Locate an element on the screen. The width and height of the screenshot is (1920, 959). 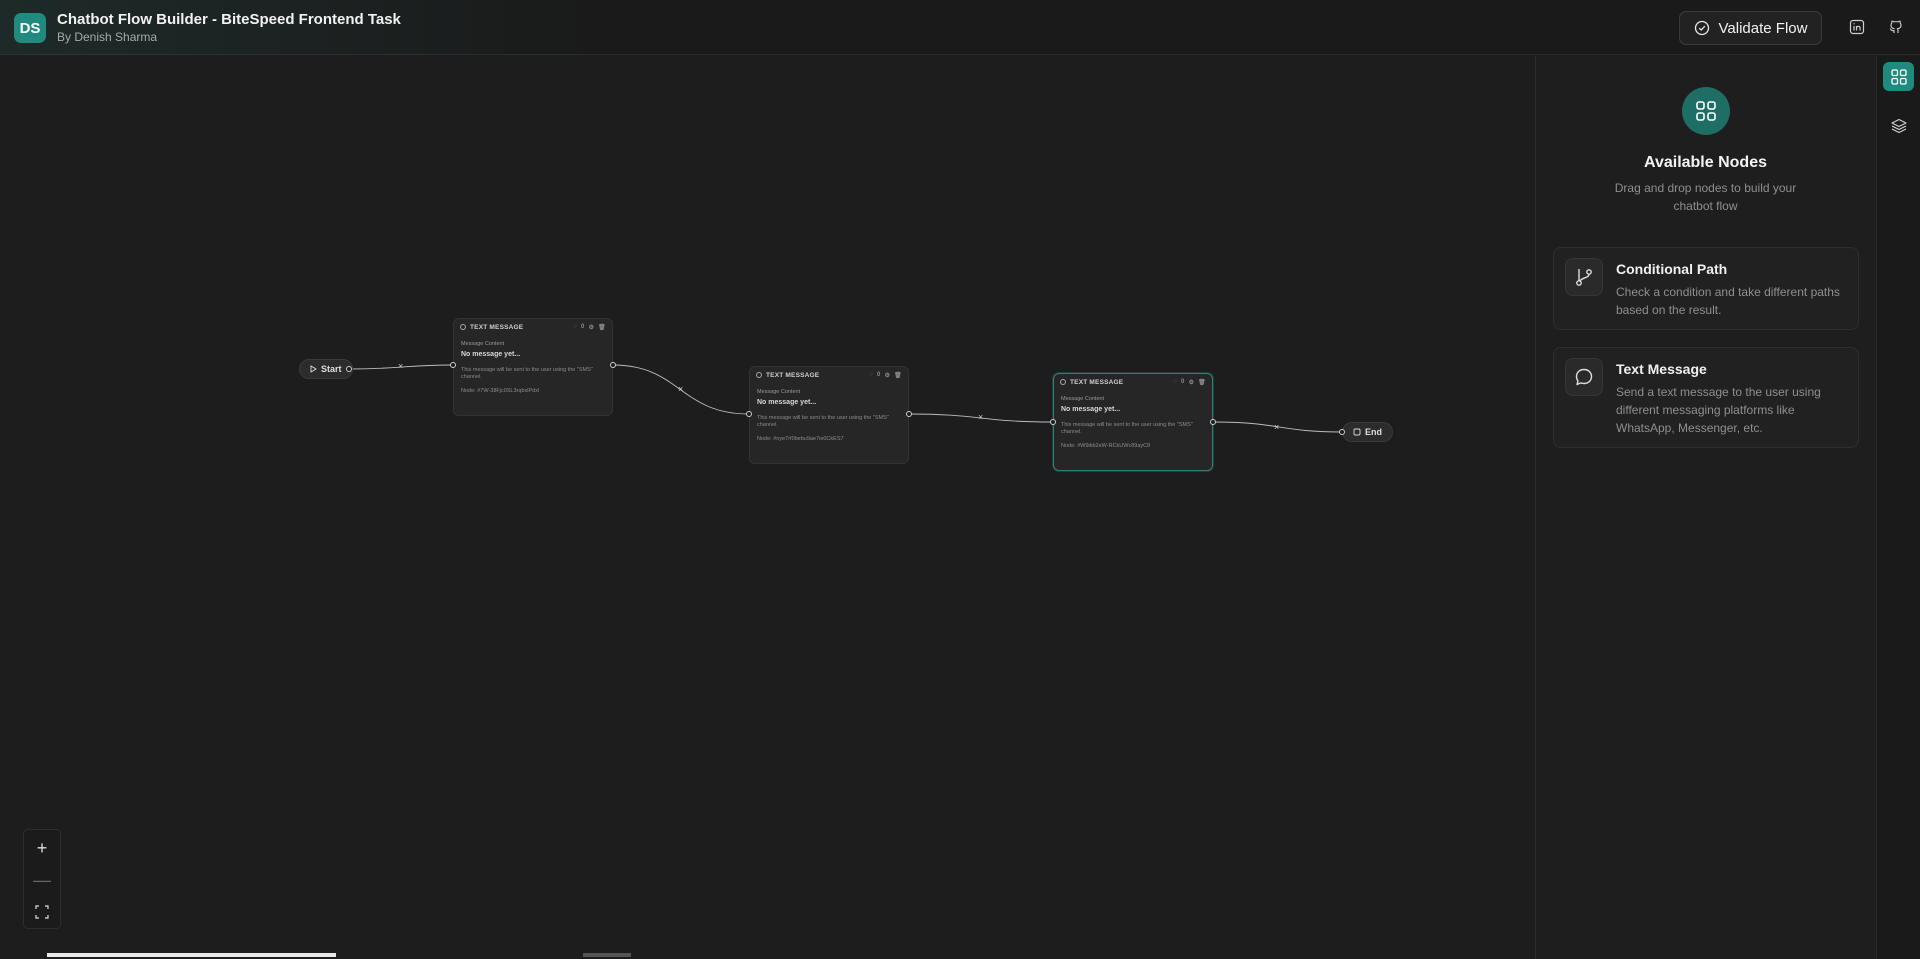
node-id-value: #W9ikb2eW-RCkUWc89ayC8 is located at coordinates (1114, 446).